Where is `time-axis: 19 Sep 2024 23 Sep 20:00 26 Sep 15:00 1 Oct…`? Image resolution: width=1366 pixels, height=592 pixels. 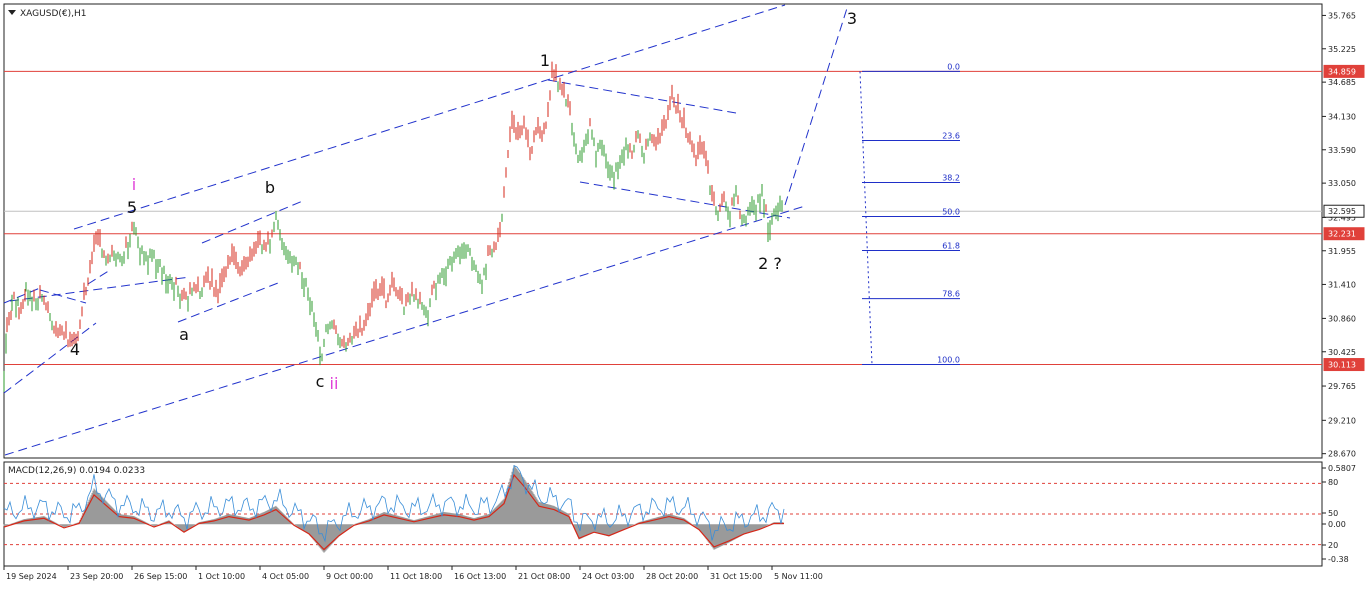
time-axis: 19 Sep 2024 23 Sep 20:00 26 Sep 15:00 1 Oct… is located at coordinates (413, 573).